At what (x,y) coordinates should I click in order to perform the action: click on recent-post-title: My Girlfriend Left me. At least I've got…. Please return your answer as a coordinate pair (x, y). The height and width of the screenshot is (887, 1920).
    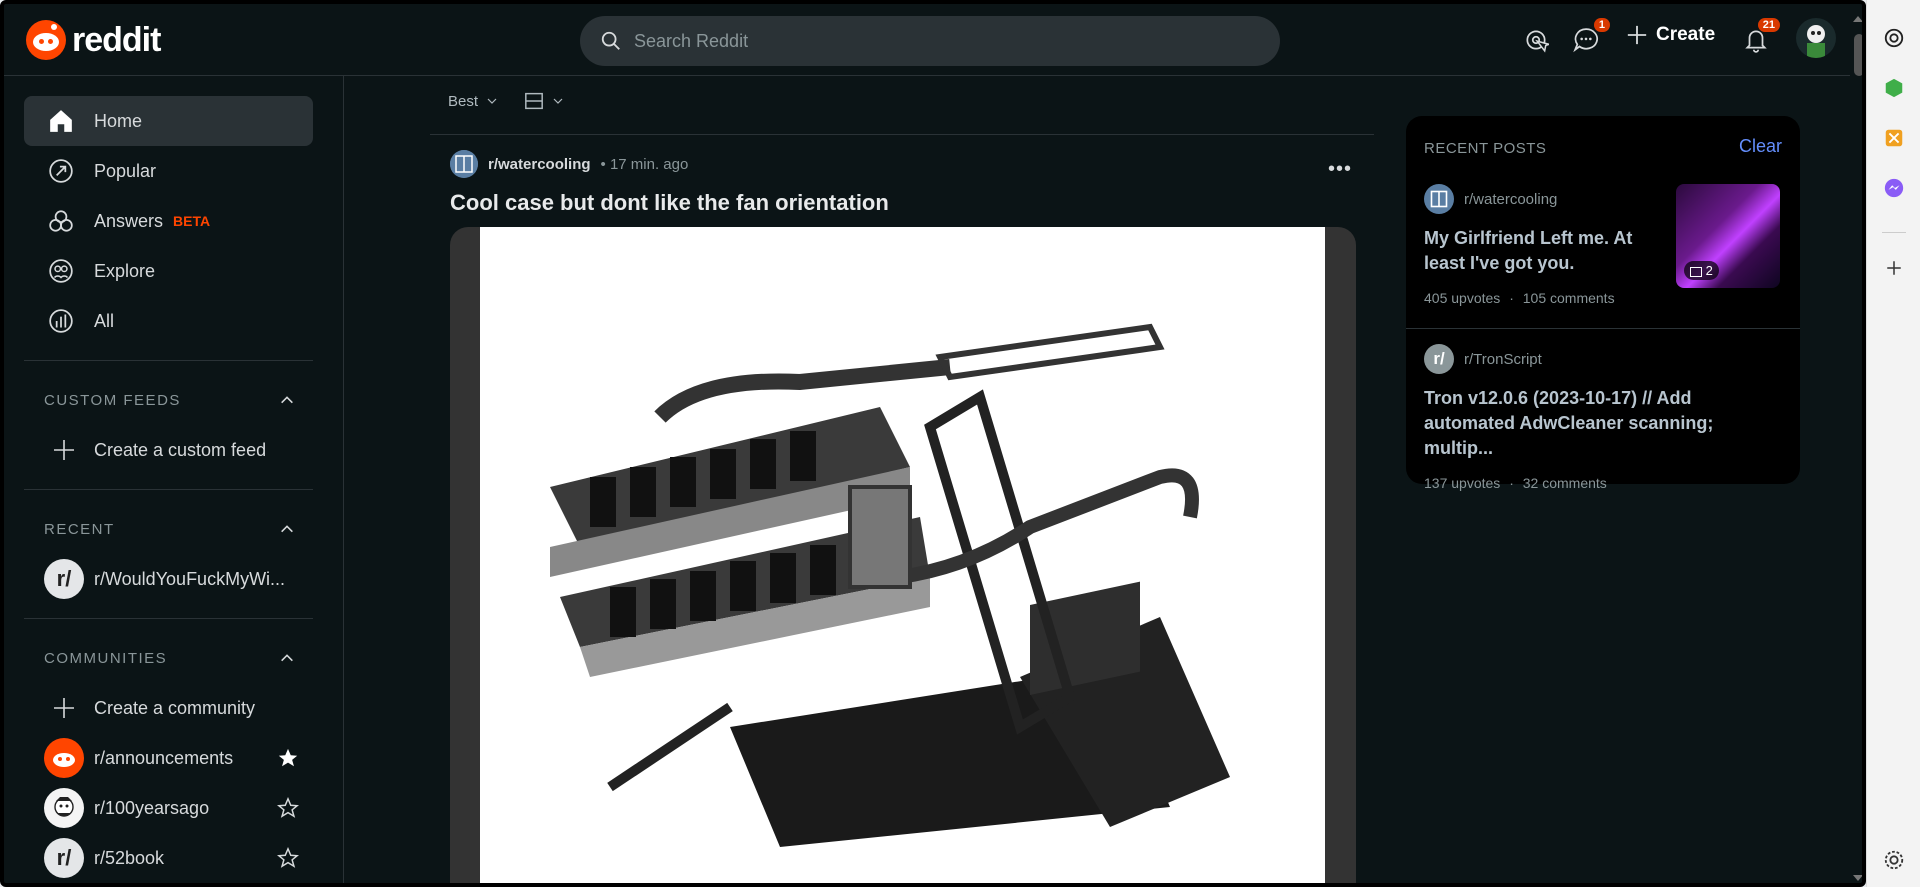
    Looking at the image, I should click on (1544, 251).